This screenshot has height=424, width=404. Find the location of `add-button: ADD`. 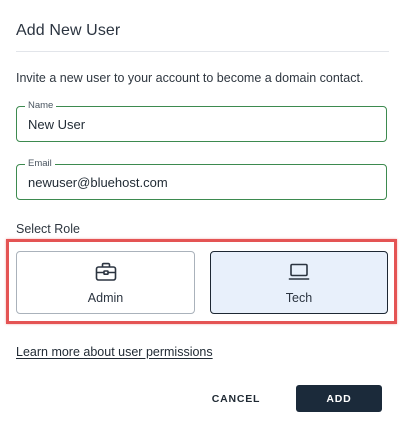

add-button: ADD is located at coordinates (339, 398).